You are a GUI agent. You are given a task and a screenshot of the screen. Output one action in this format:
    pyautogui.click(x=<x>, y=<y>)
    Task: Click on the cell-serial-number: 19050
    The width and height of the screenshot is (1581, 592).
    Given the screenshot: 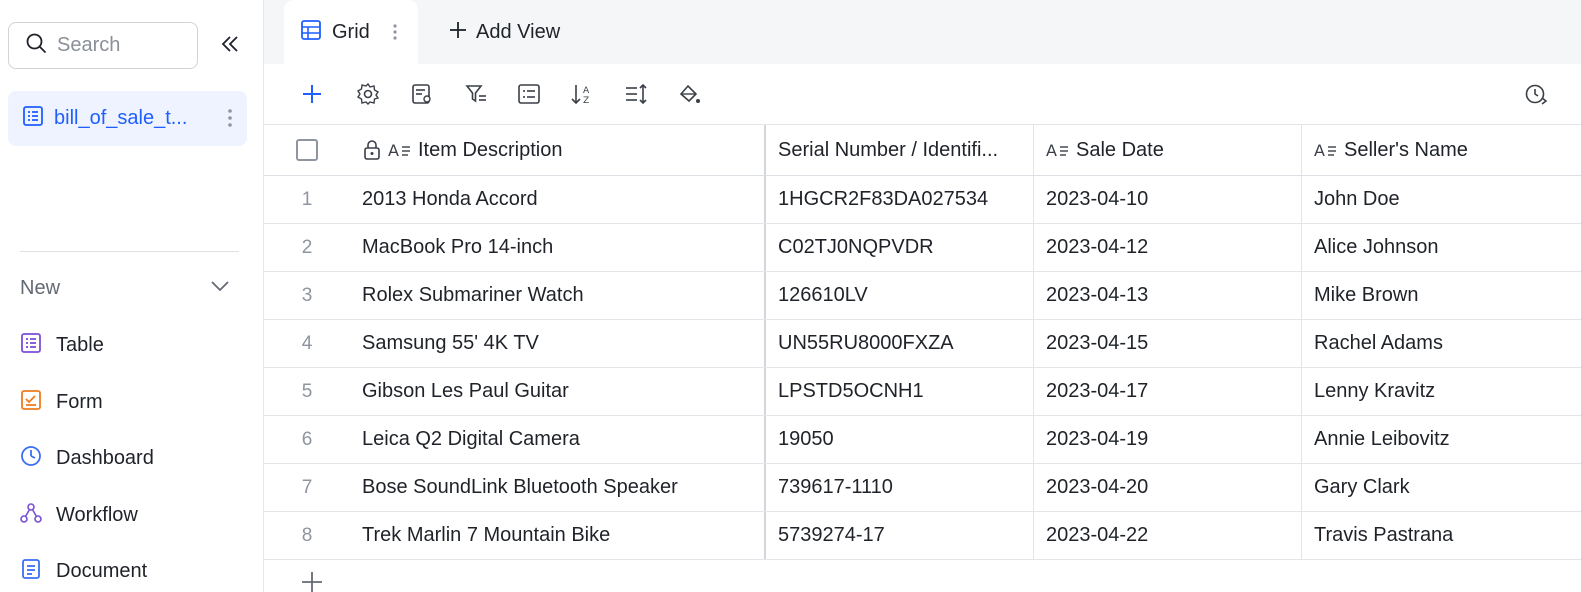 What is the action you would take?
    pyautogui.click(x=900, y=439)
    